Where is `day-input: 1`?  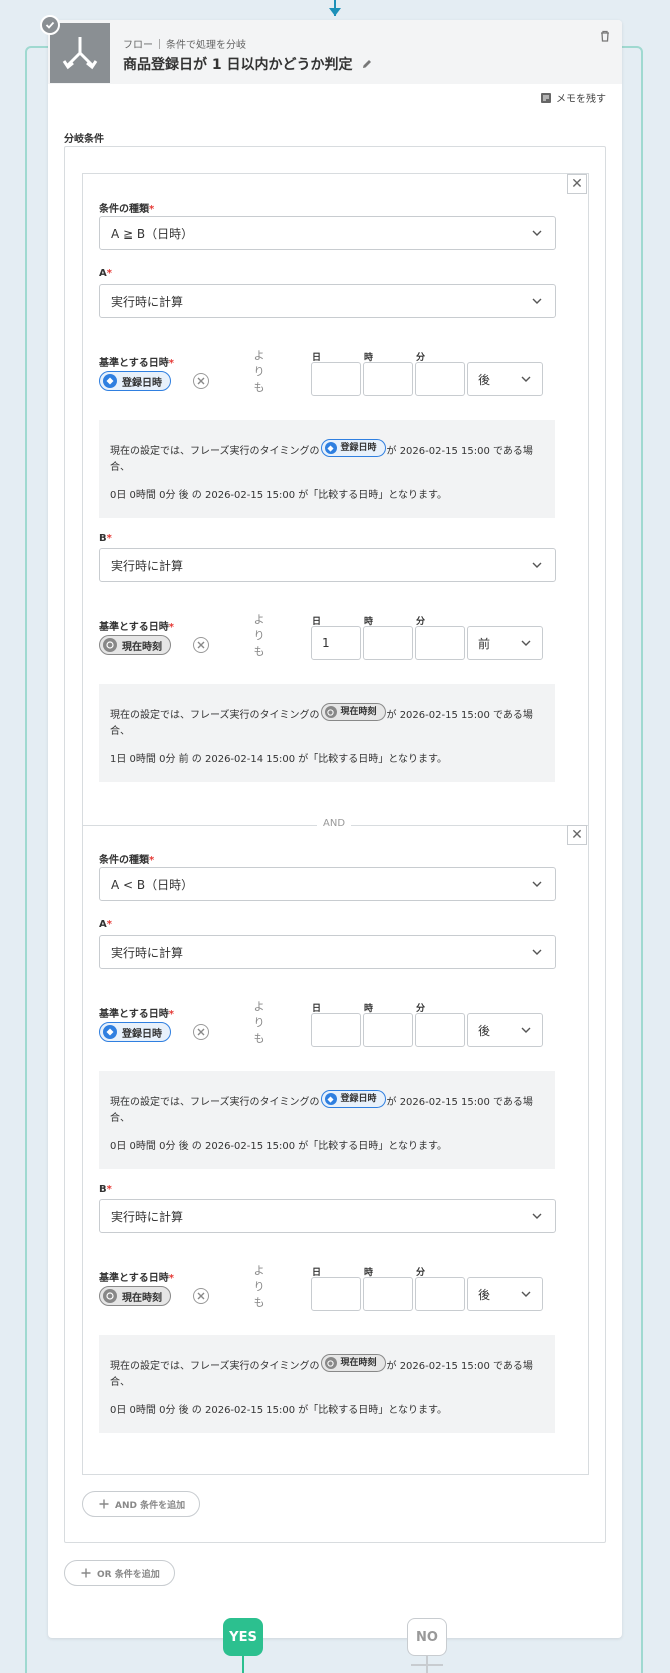
day-input: 1 is located at coordinates (336, 643).